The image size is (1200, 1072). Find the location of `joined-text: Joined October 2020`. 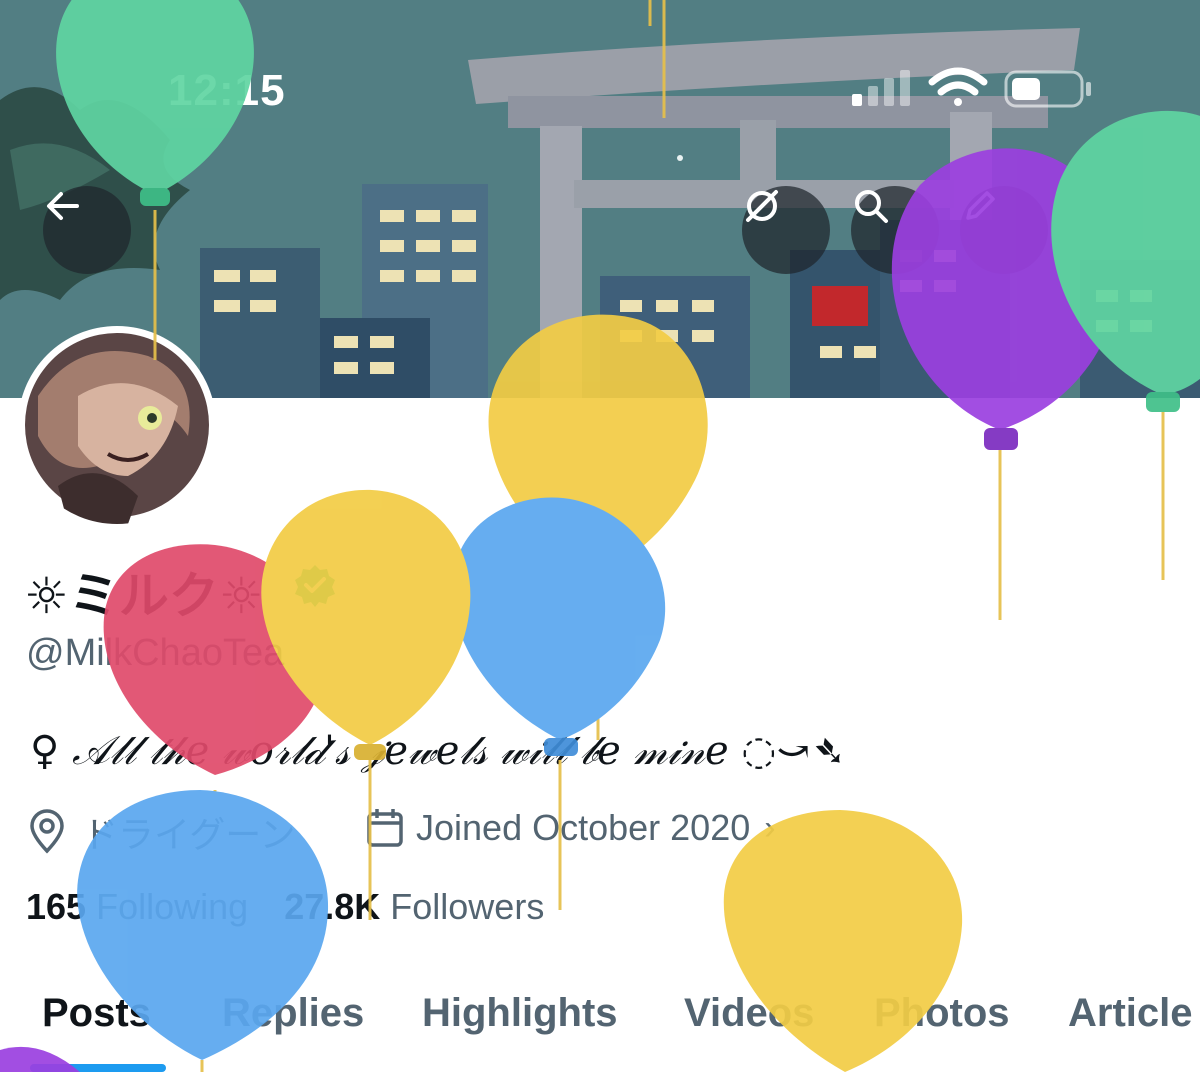

joined-text: Joined October 2020 is located at coordinates (583, 827).